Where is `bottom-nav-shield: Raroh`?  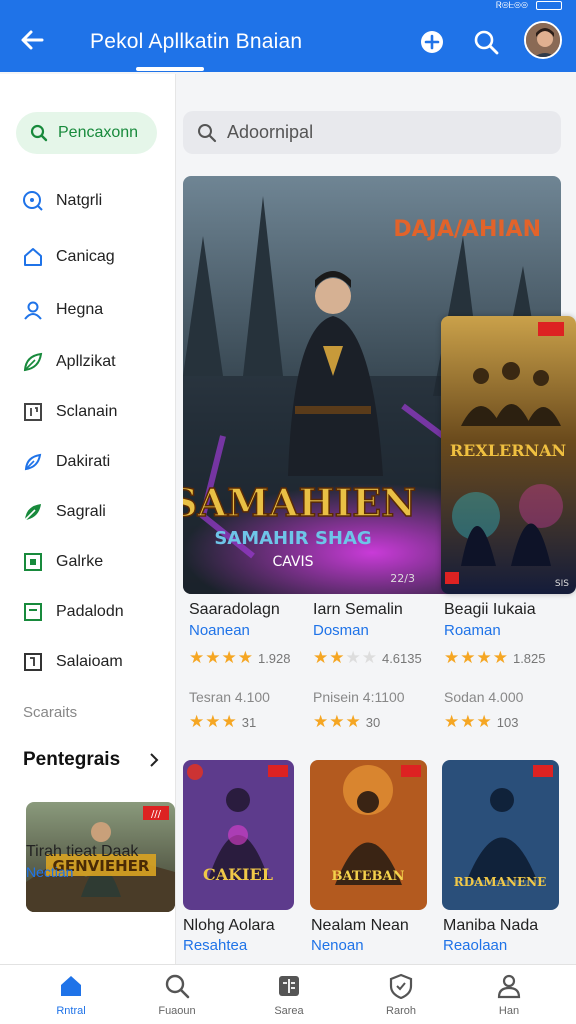 bottom-nav-shield: Raroh is located at coordinates (401, 995).